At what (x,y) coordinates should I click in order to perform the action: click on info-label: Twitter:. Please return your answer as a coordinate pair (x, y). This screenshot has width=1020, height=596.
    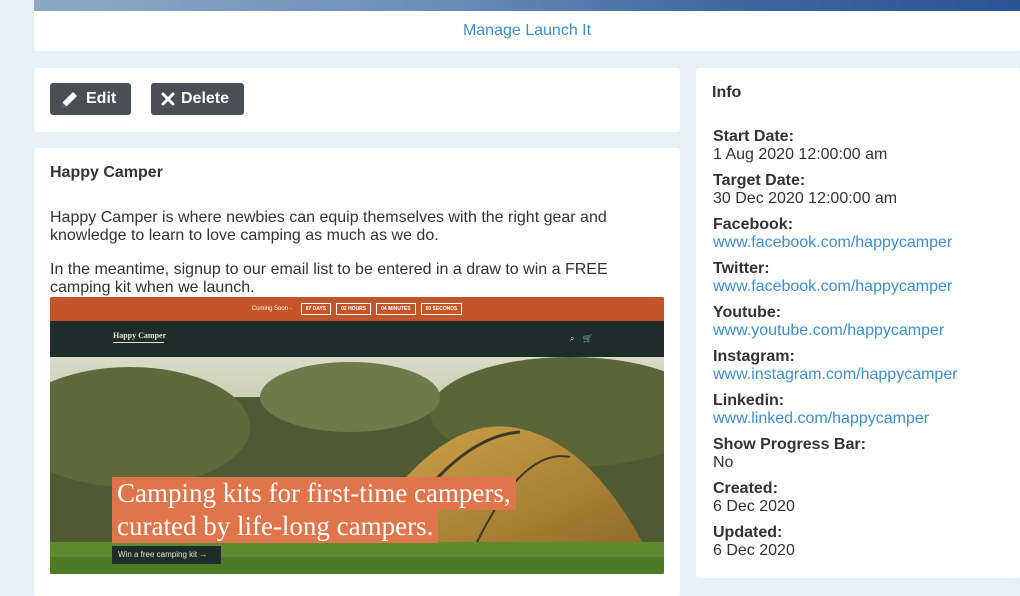
    Looking at the image, I should click on (741, 268).